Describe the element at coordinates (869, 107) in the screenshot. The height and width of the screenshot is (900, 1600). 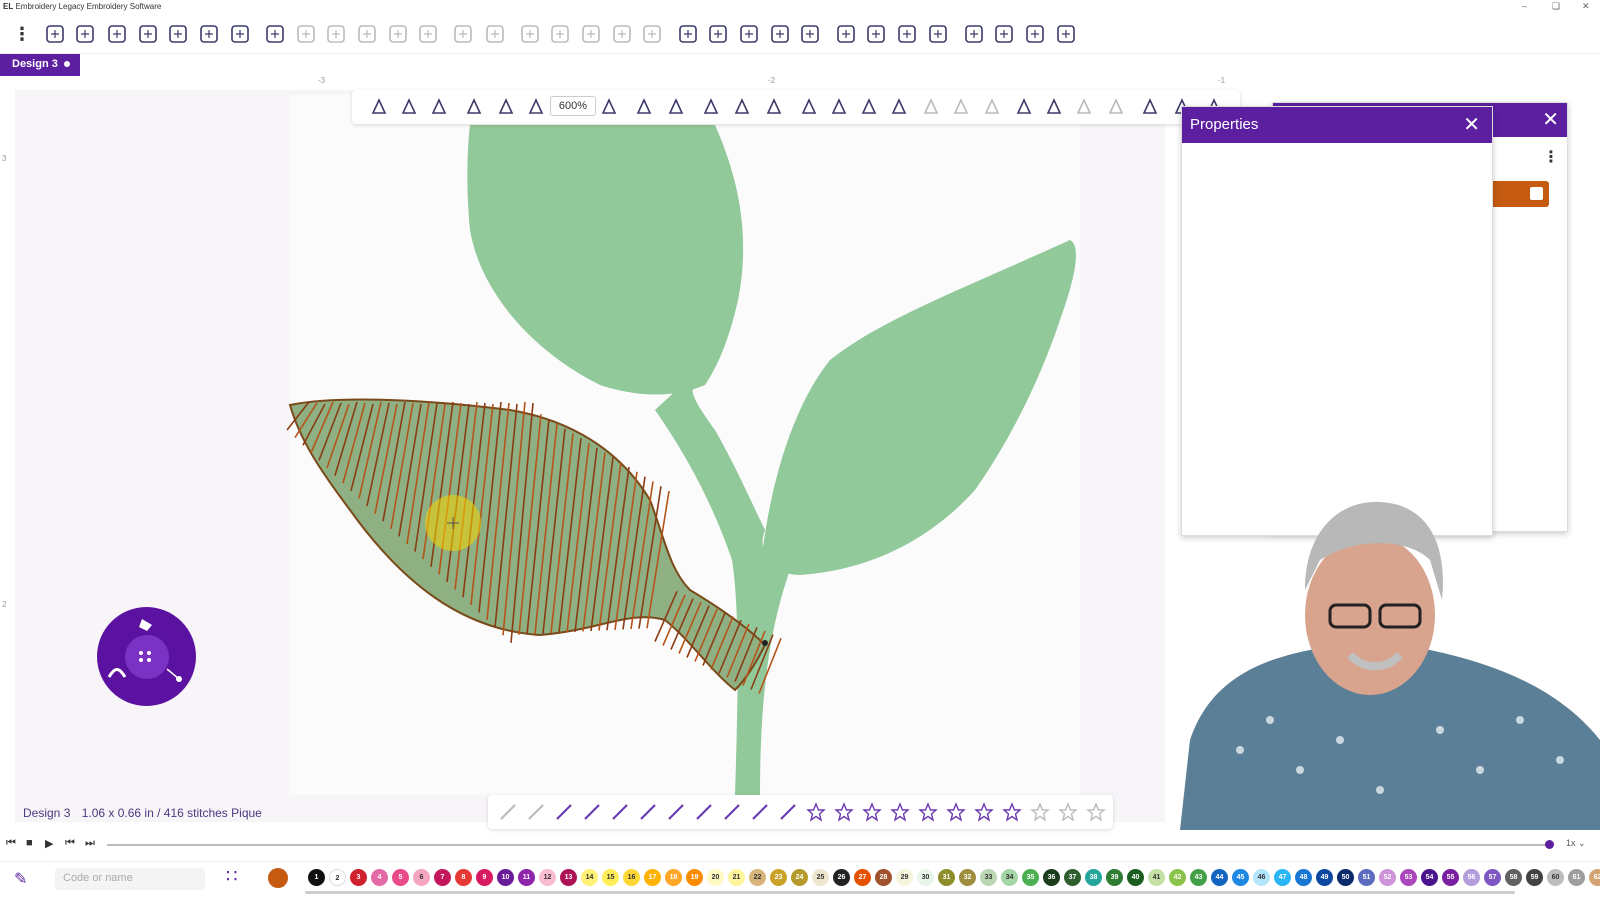
I see `curve-icon` at that location.